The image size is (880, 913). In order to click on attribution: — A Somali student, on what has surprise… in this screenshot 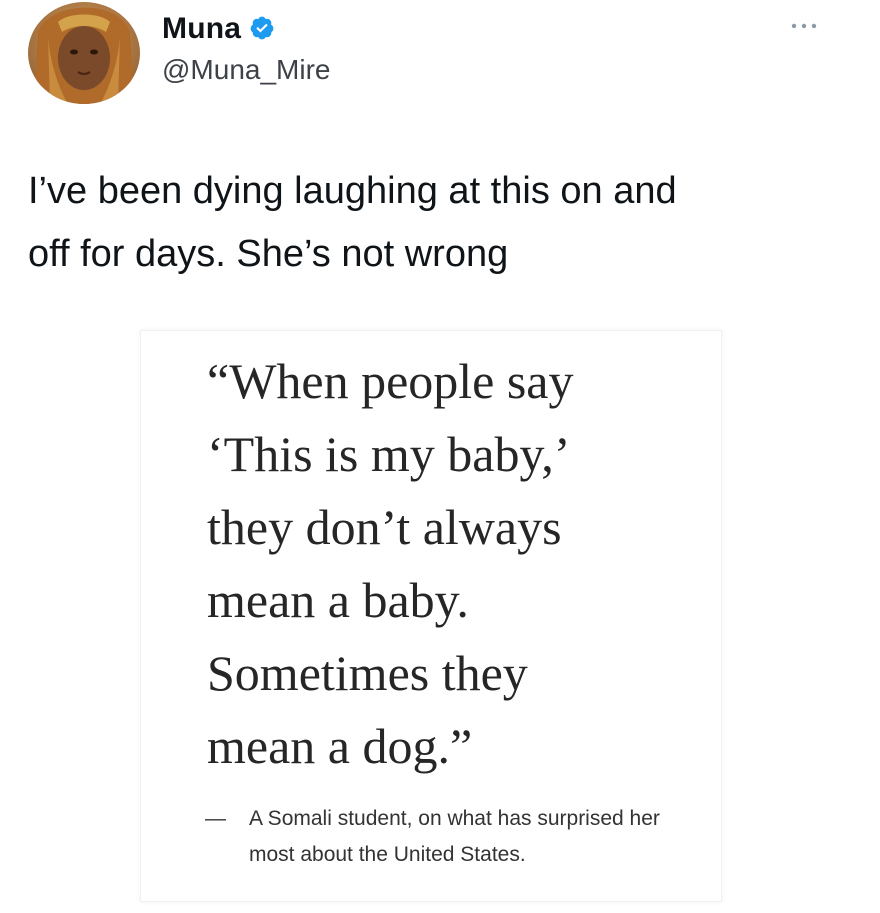, I will do `click(445, 837)`.